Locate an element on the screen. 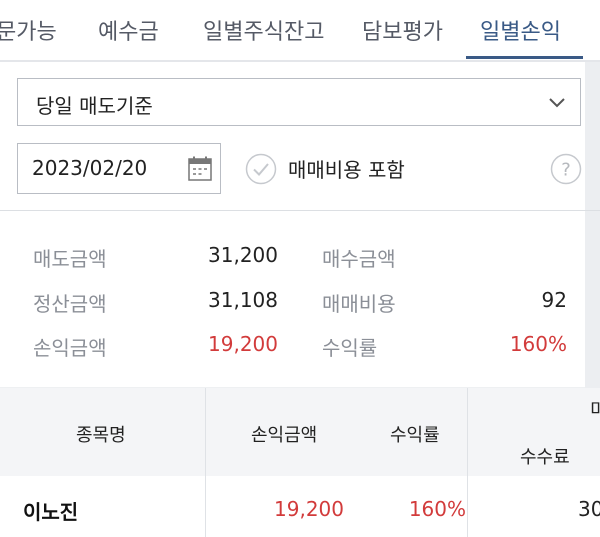 The image size is (600, 537). chevron-down-icon is located at coordinates (557, 103).